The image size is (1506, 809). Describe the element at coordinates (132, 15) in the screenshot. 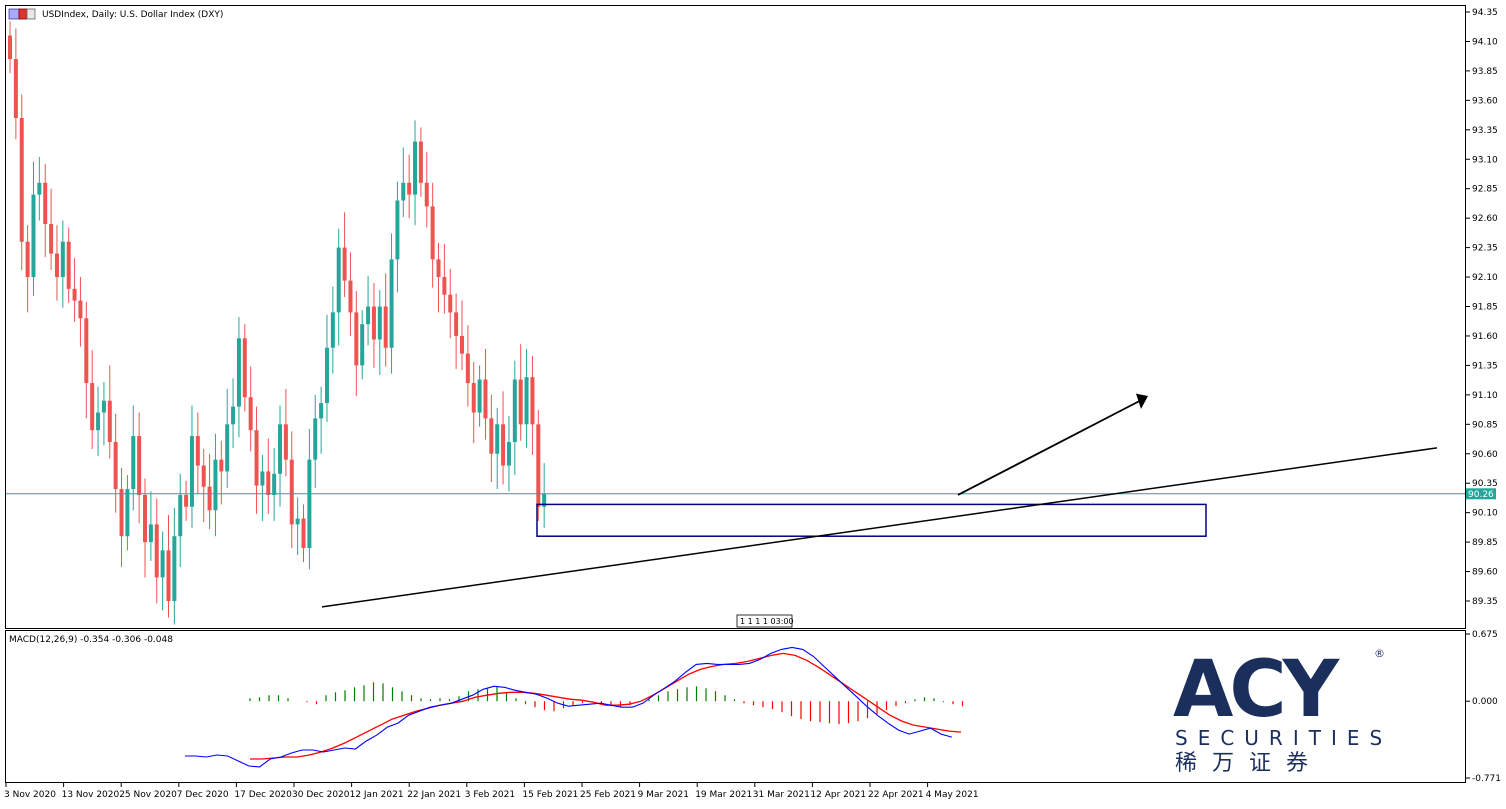

I see `chart-title: USDIndex, Daily: U.S. Dollar Index (DXY)` at that location.